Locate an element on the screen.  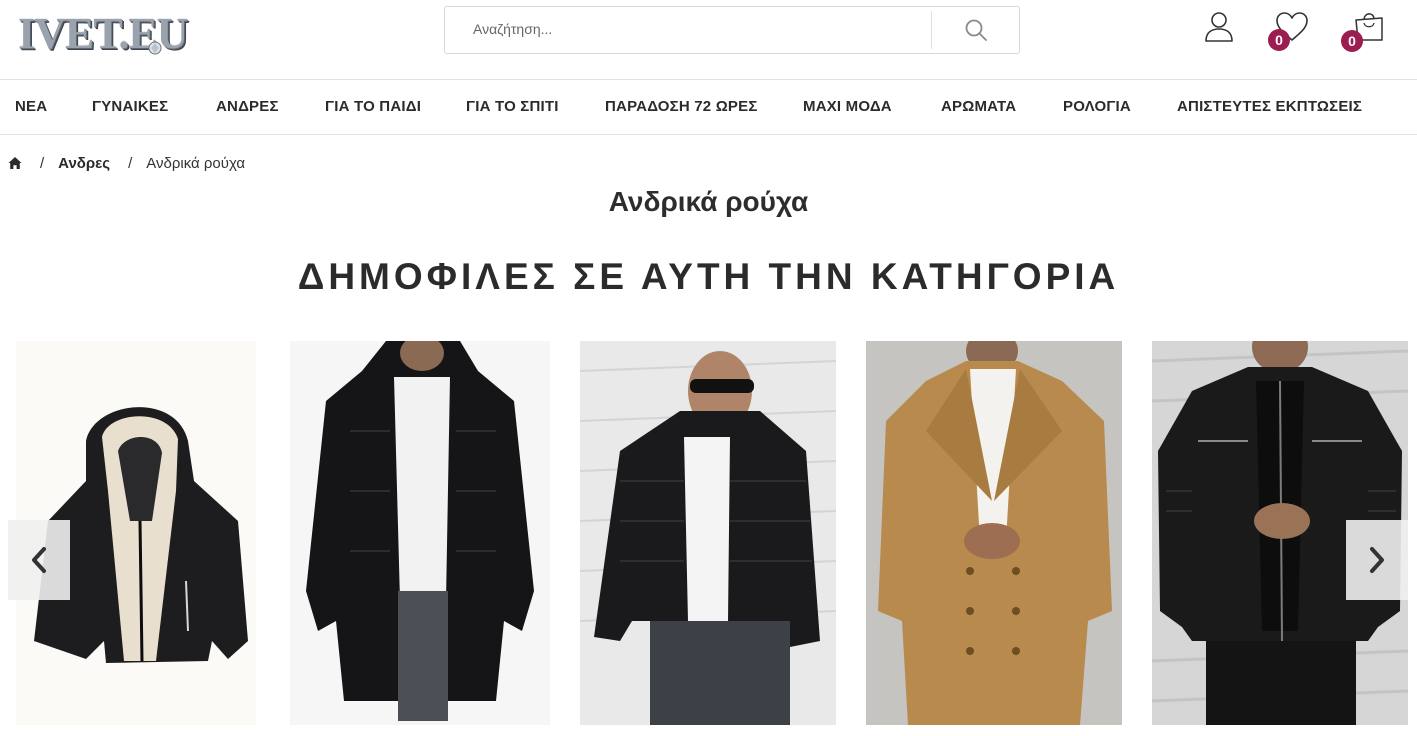
site-logo: IVET.EU is located at coordinates (118, 34).